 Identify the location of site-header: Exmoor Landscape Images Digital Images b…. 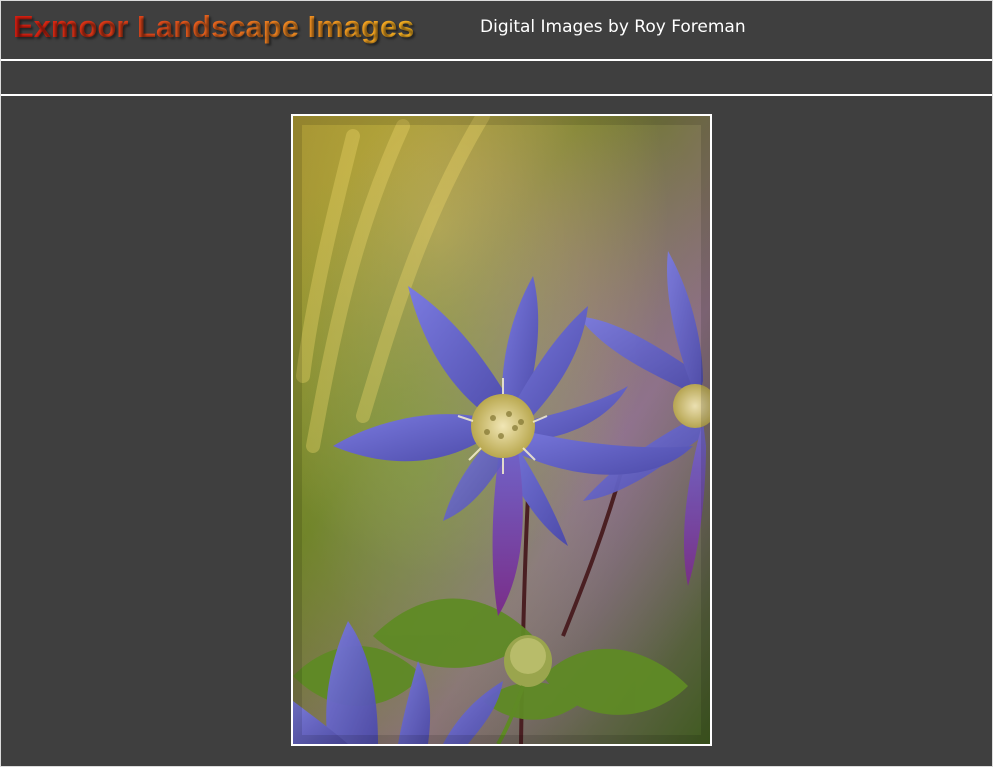
(496, 31).